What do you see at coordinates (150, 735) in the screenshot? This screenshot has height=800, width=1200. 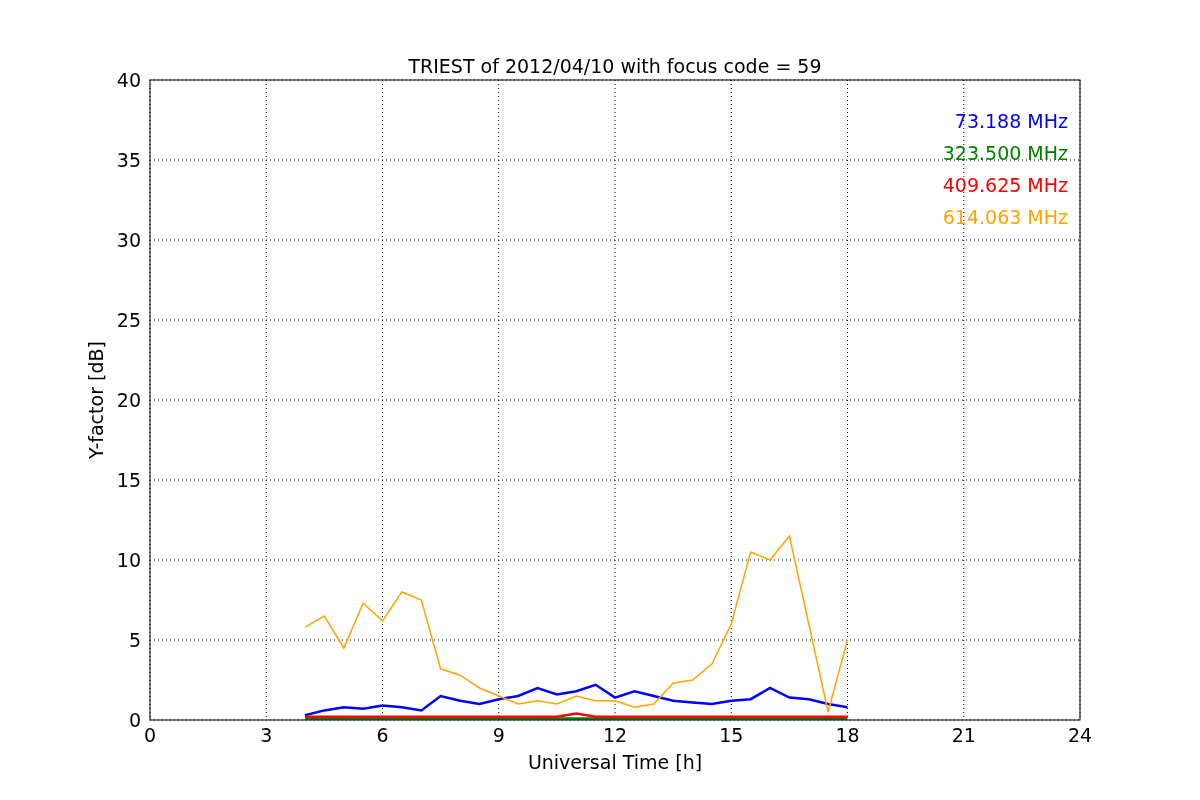 I see `x-tick-label: 0` at bounding box center [150, 735].